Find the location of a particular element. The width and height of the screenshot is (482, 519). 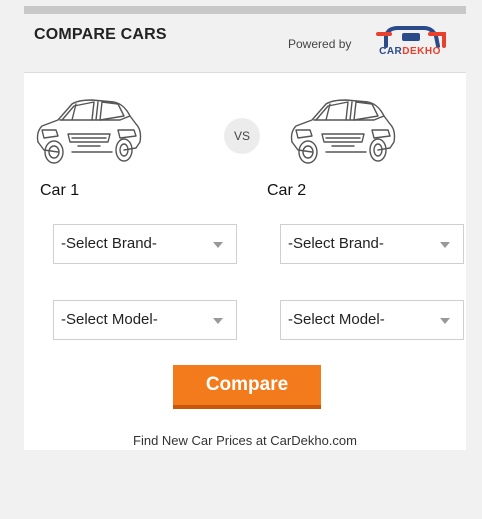

cardekho-logo-text: CARDEKHO is located at coordinates (410, 51).